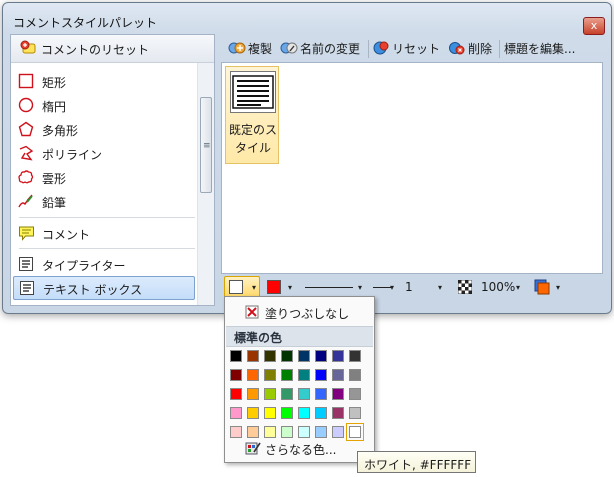 This screenshot has height=477, width=614. I want to click on duplicate-button: 複製, so click(253, 48).